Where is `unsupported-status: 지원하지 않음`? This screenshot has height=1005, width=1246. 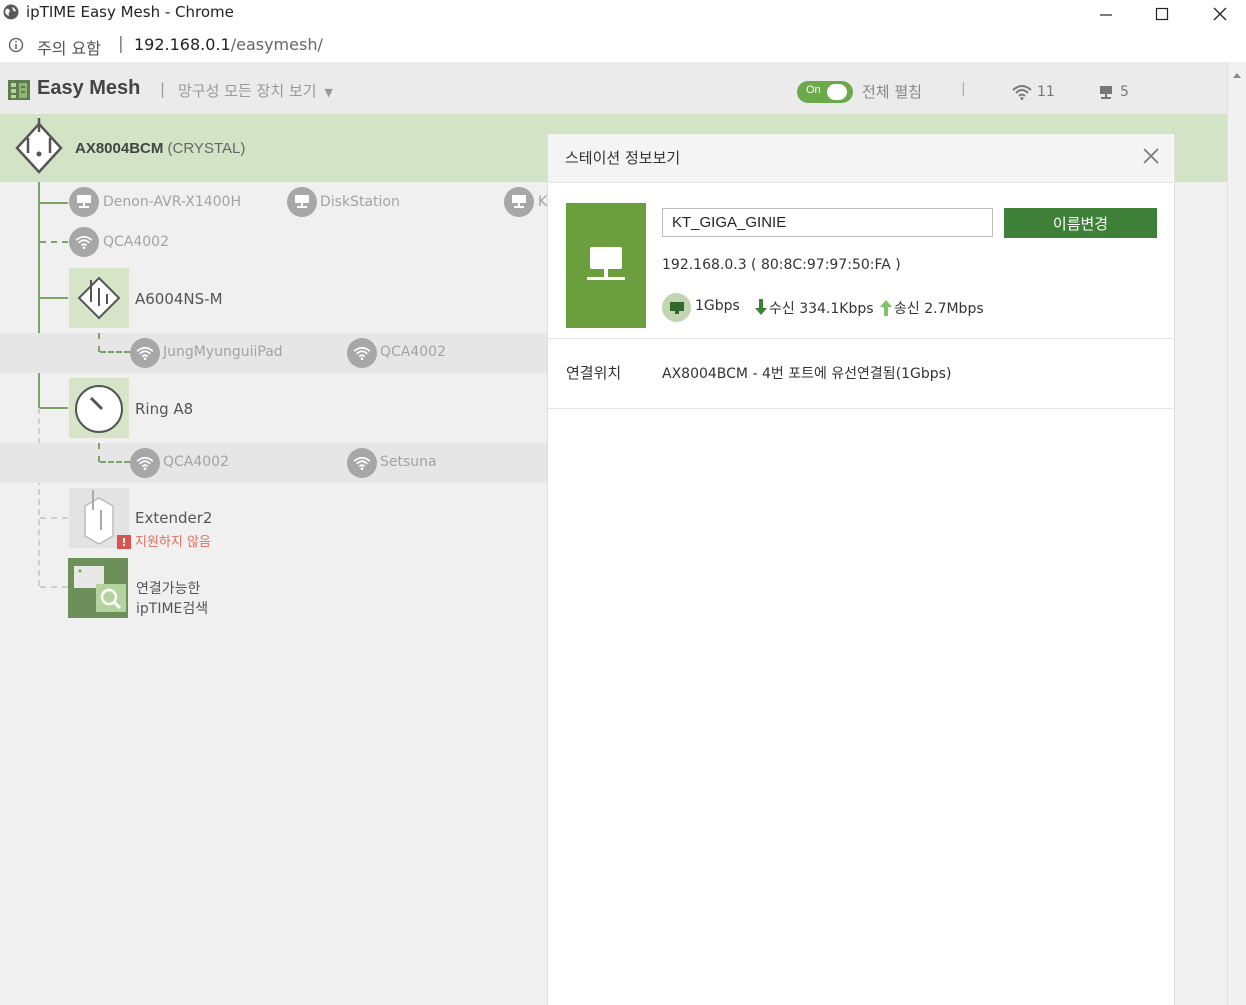
unsupported-status: 지원하지 않음 is located at coordinates (173, 542).